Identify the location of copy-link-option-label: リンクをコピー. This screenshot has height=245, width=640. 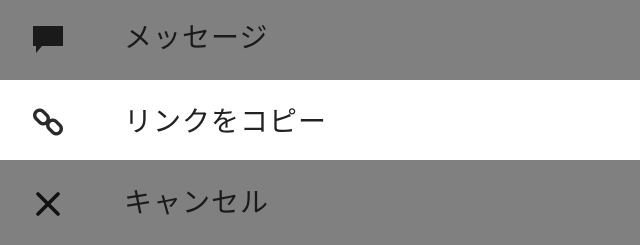
(226, 121).